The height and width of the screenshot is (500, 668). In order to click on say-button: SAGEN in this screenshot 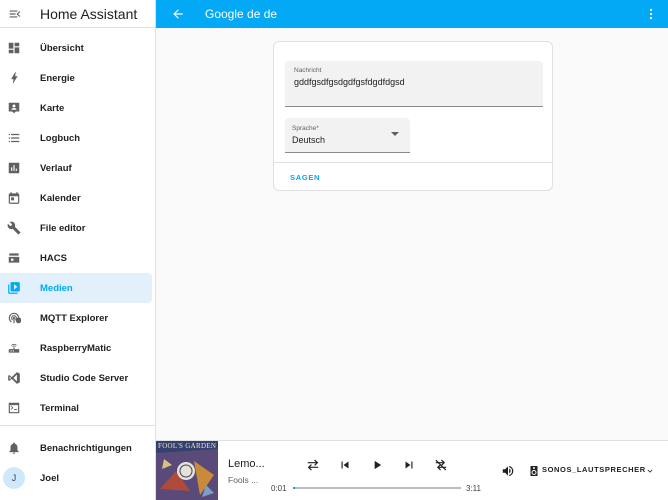, I will do `click(305, 177)`.